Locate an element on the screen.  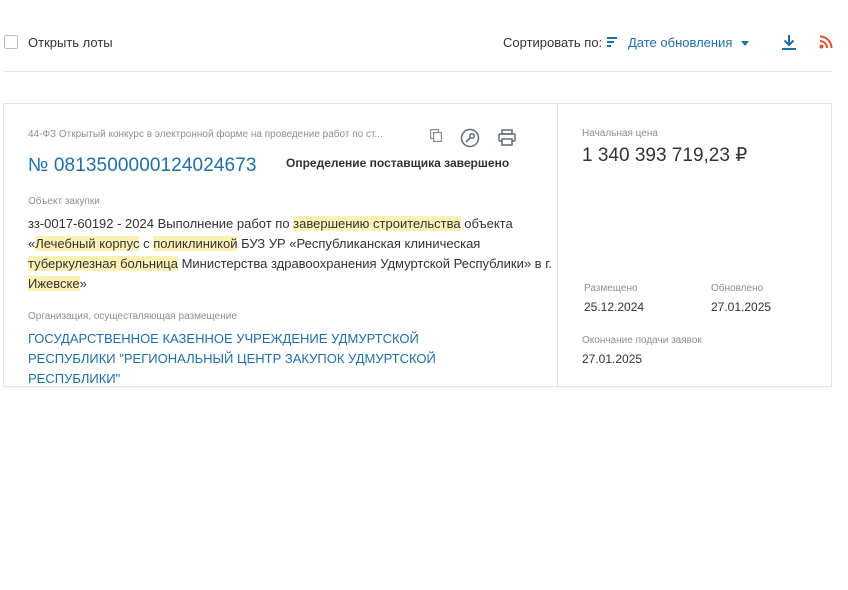
sort-lines-icon is located at coordinates (612, 42).